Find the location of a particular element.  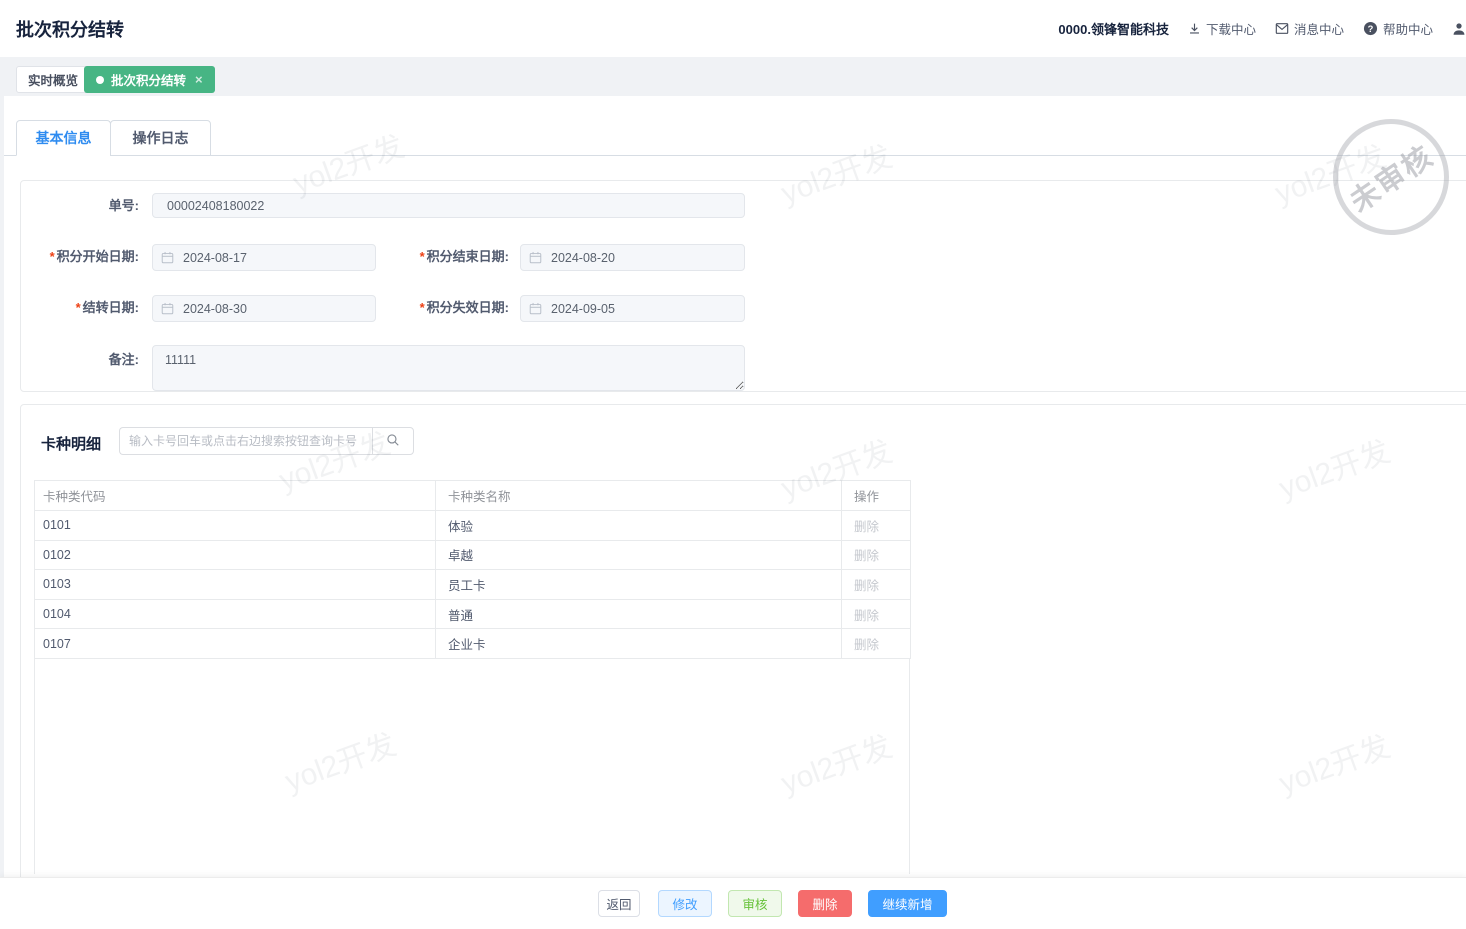

top-right-nav: 0000.领锋智能科技 下载中心 消息中心 ? 帮助中心 is located at coordinates (1262, 28).